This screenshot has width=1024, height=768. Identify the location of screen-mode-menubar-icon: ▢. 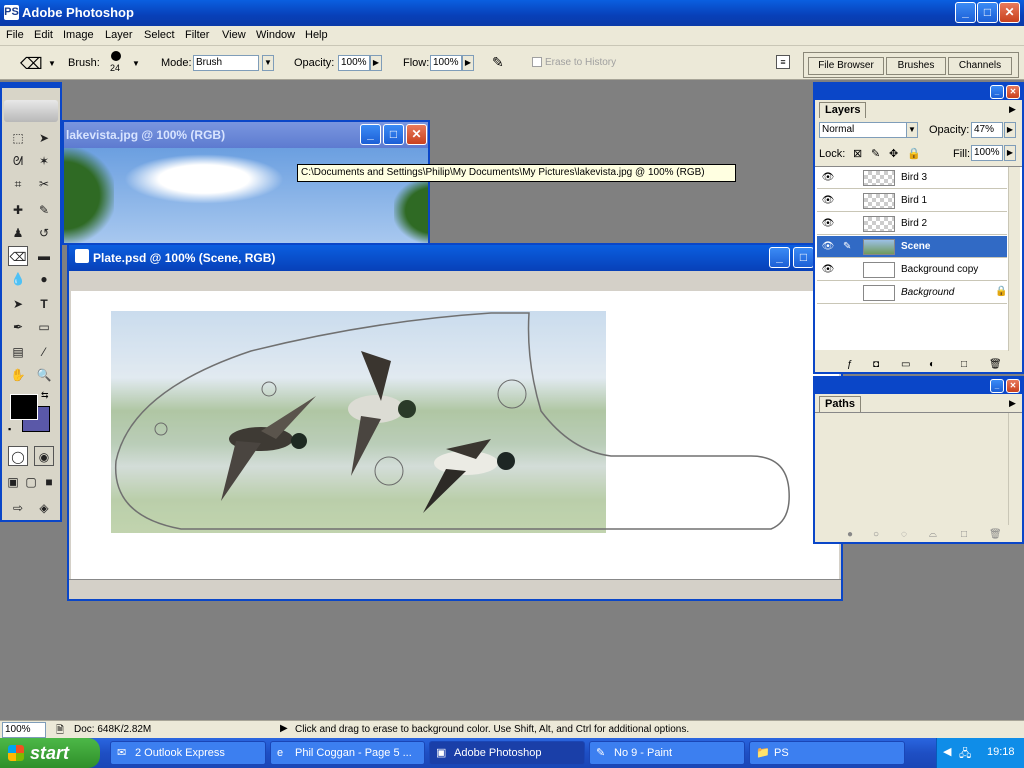
(31, 482).